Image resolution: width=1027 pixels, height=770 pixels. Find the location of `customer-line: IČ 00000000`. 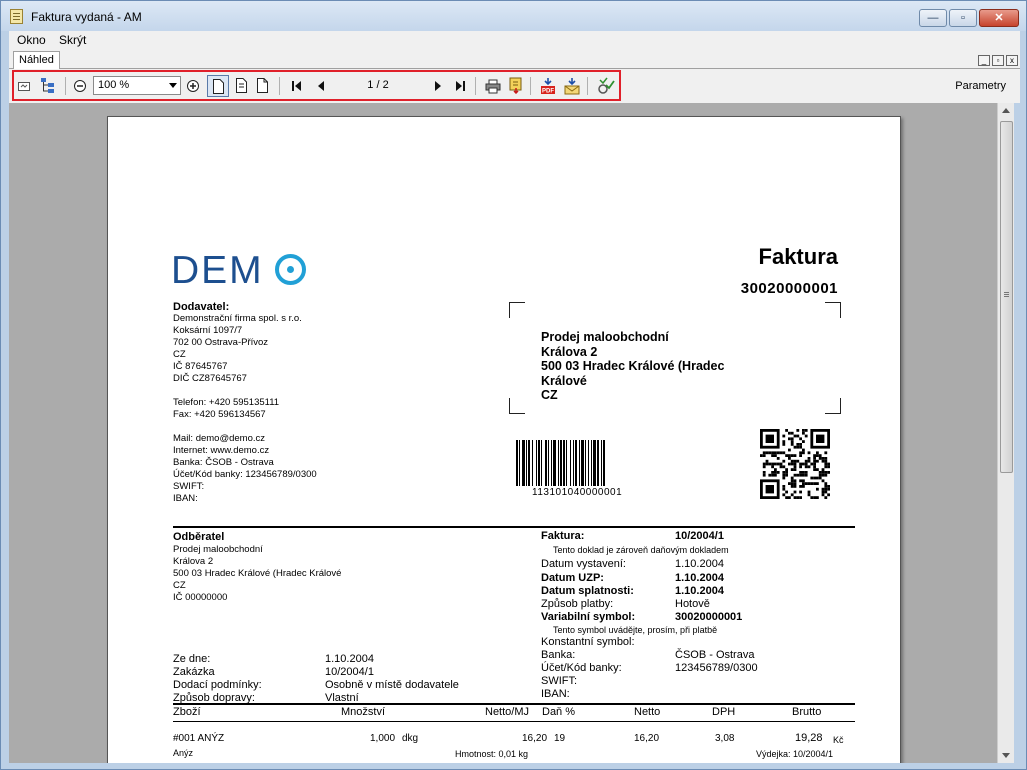

customer-line: IČ 00000000 is located at coordinates (200, 597).